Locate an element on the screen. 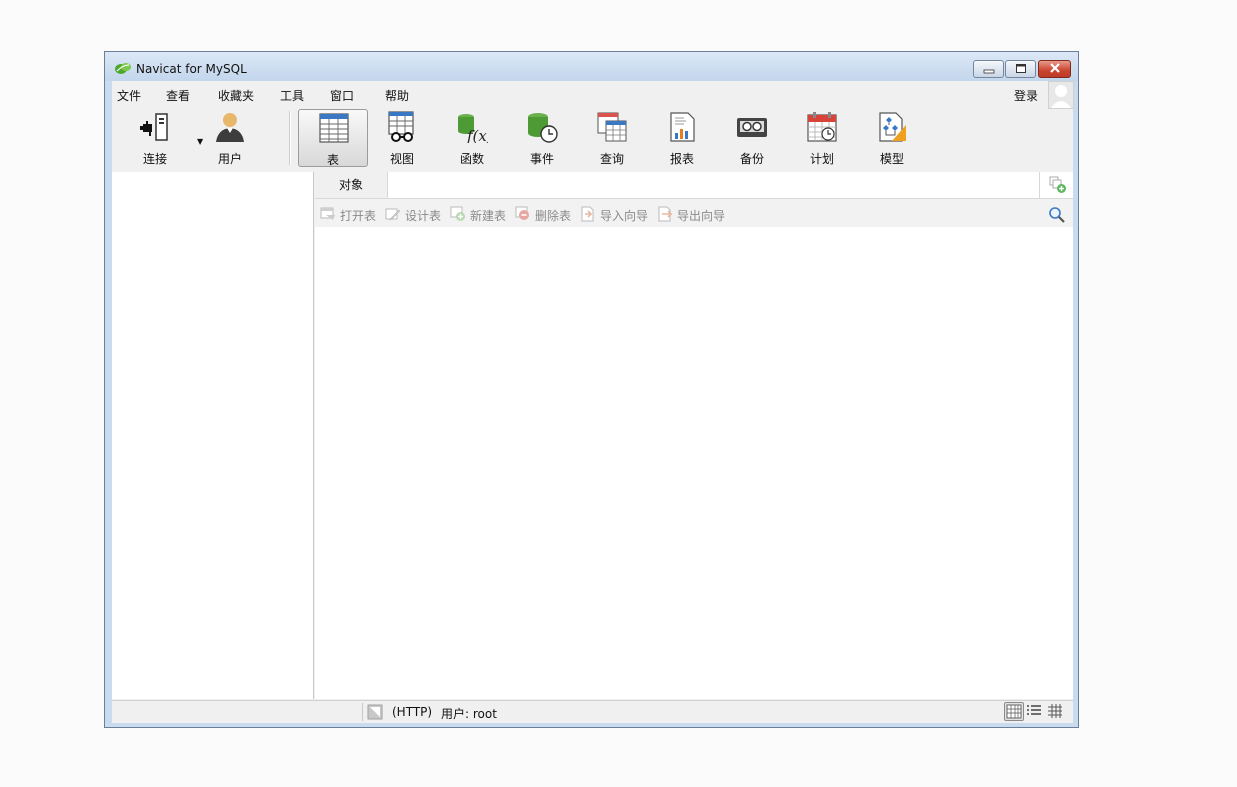 The width and height of the screenshot is (1237, 787). backup-tape-icon is located at coordinates (752, 127).